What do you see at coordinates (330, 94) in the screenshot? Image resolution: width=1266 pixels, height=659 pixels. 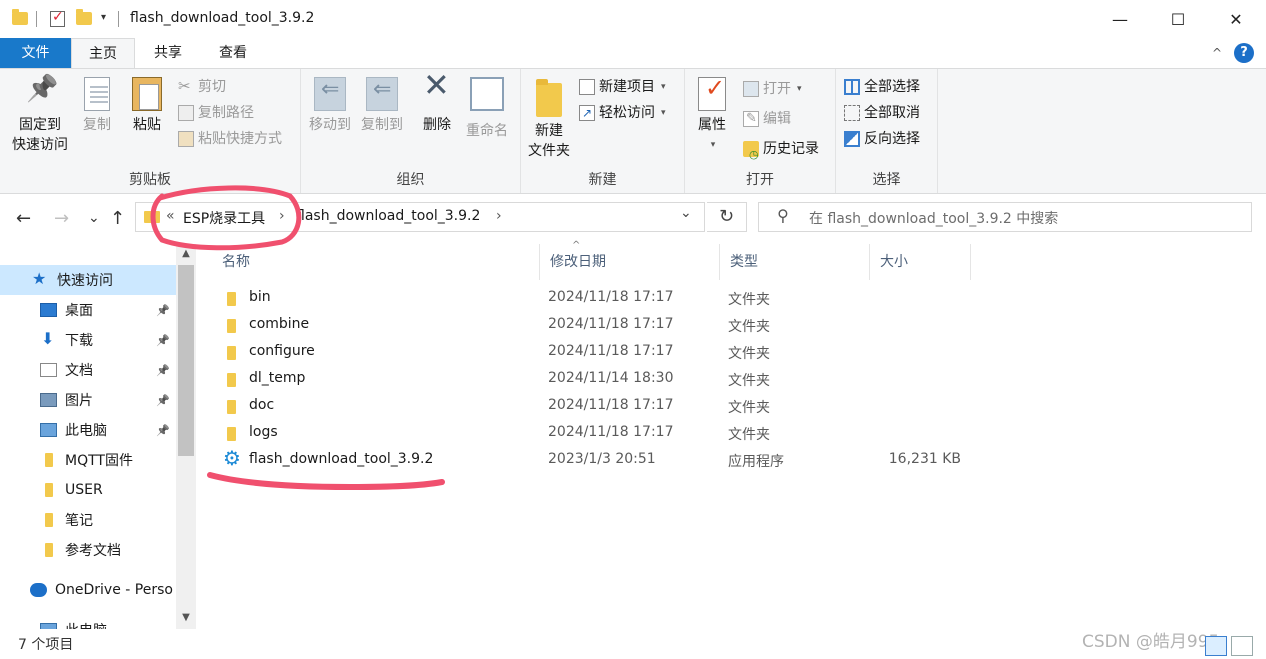 I see `move-to-icon` at bounding box center [330, 94].